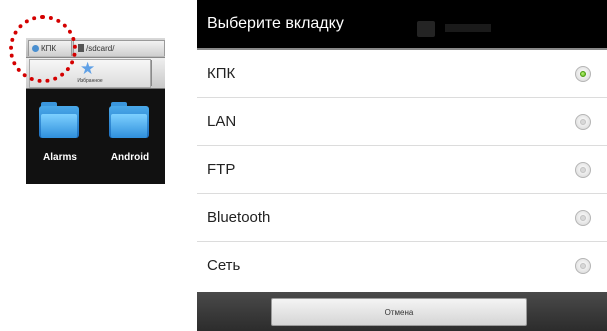  What do you see at coordinates (95, 111) in the screenshot?
I see `file-manager-thumbnail: КПК /sdcard/ ★ Избранное Alarms Android` at bounding box center [95, 111].